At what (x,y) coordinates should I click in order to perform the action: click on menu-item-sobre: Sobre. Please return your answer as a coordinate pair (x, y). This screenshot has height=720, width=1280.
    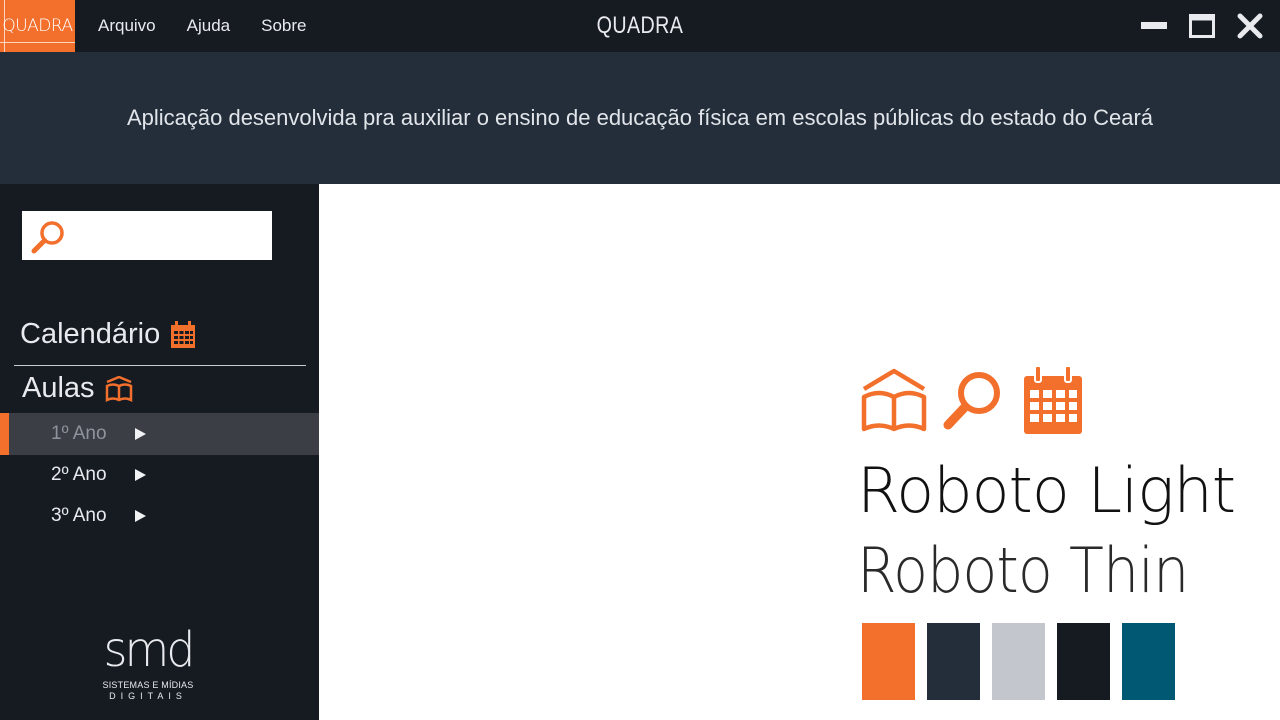
    Looking at the image, I should click on (283, 26).